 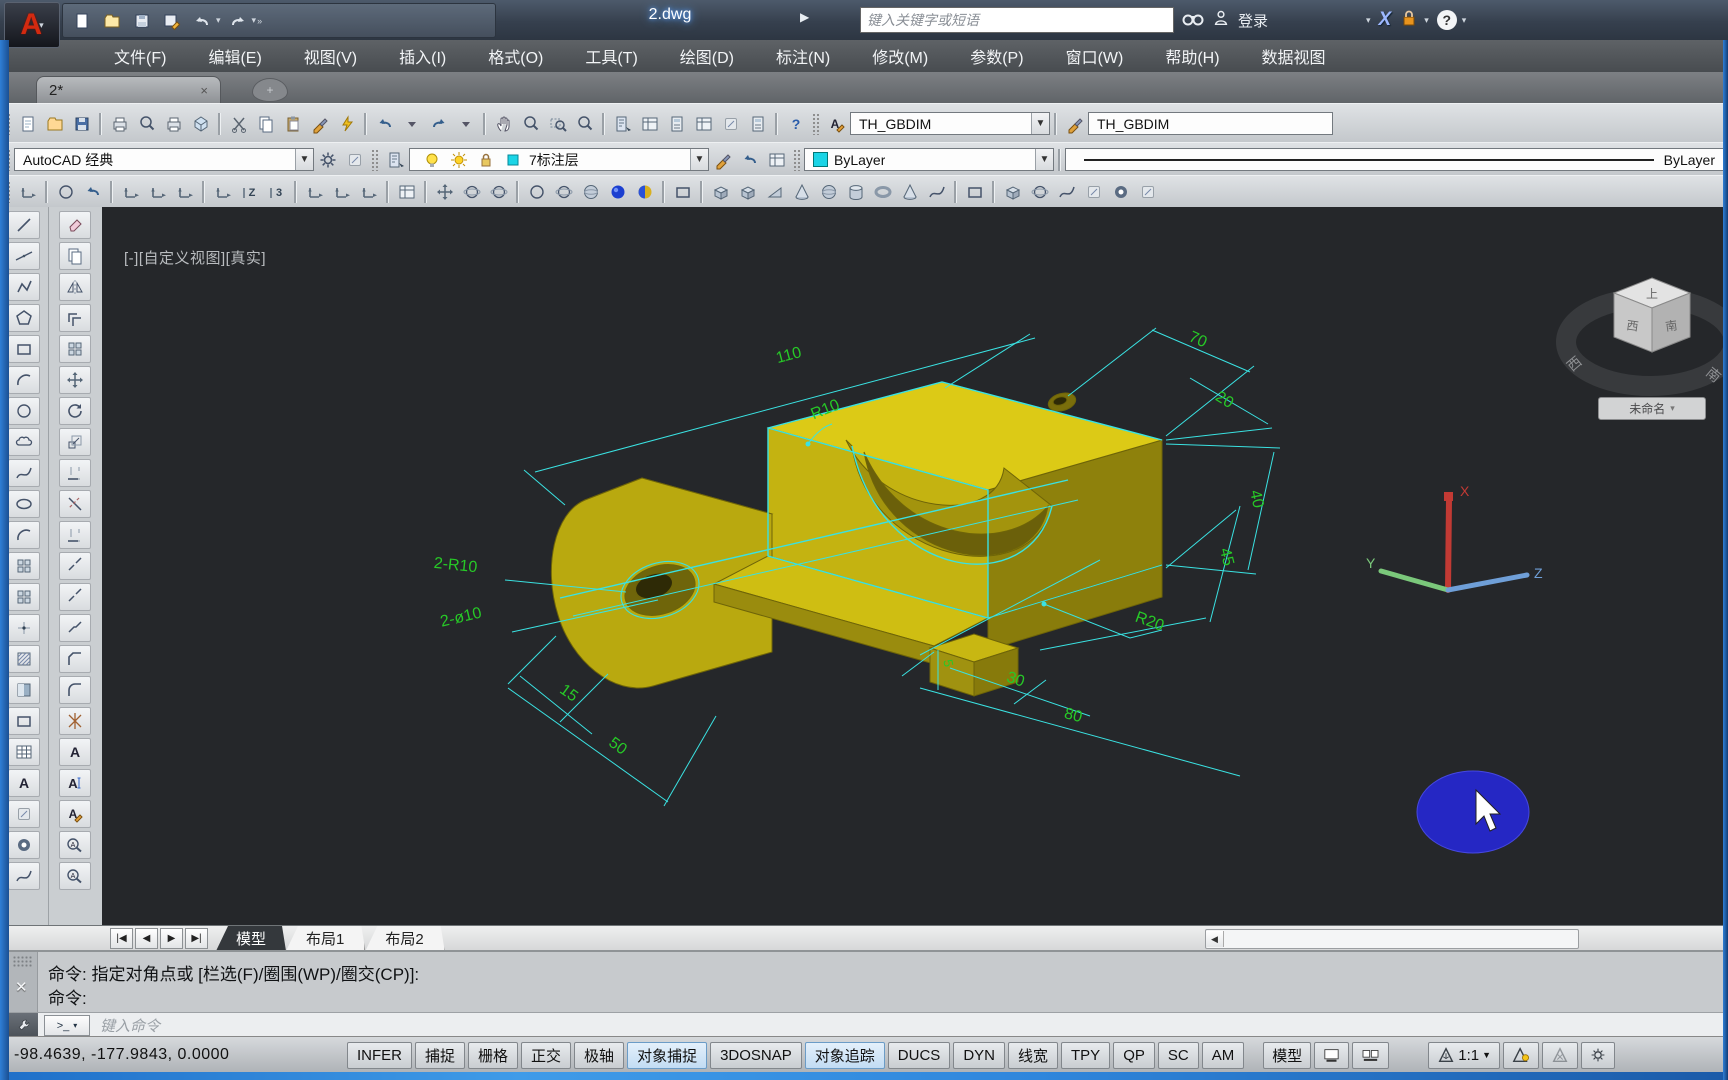 What do you see at coordinates (1652, 408) in the screenshot?
I see `viewcube-unnamed-badge: 未命名 ▾` at bounding box center [1652, 408].